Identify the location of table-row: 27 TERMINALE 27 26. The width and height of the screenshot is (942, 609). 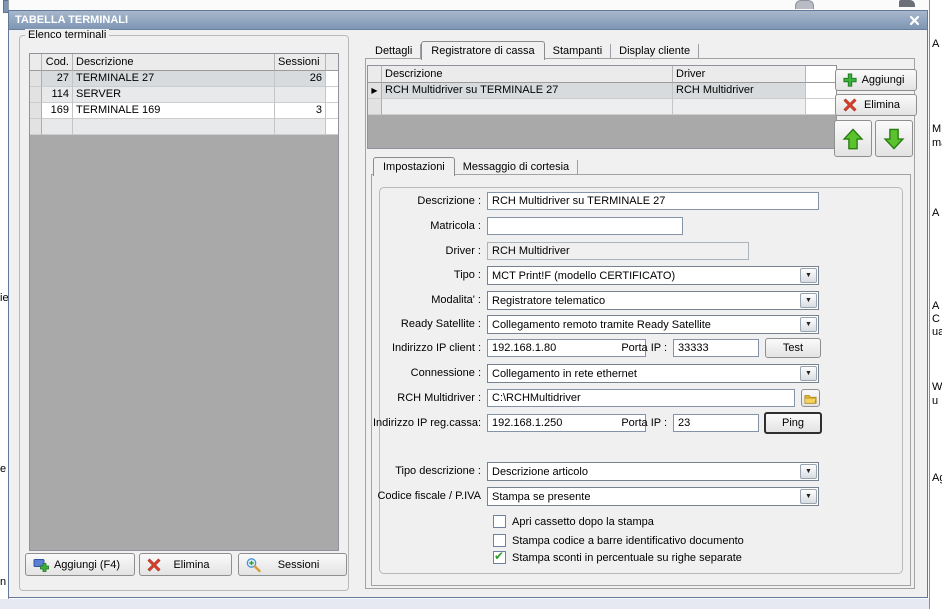
(184, 79).